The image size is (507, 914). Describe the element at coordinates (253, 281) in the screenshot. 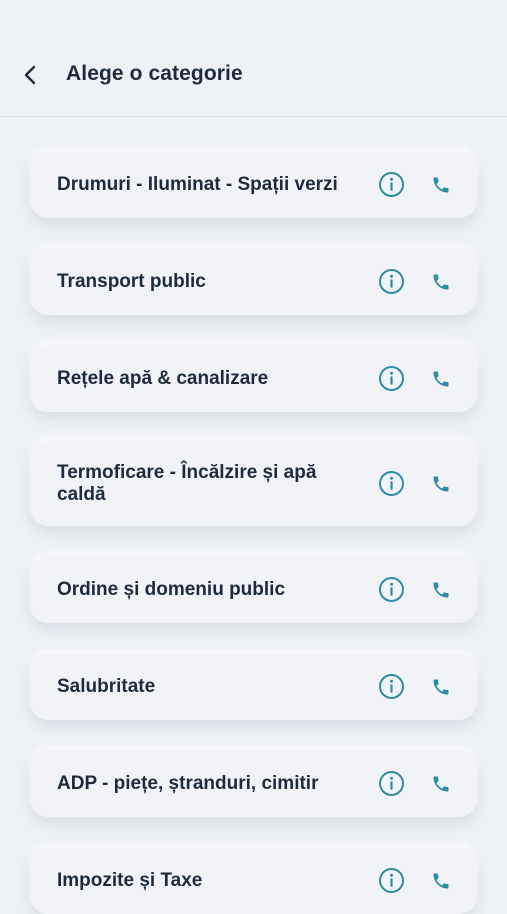

I see `category-item-transport: Transport public` at that location.